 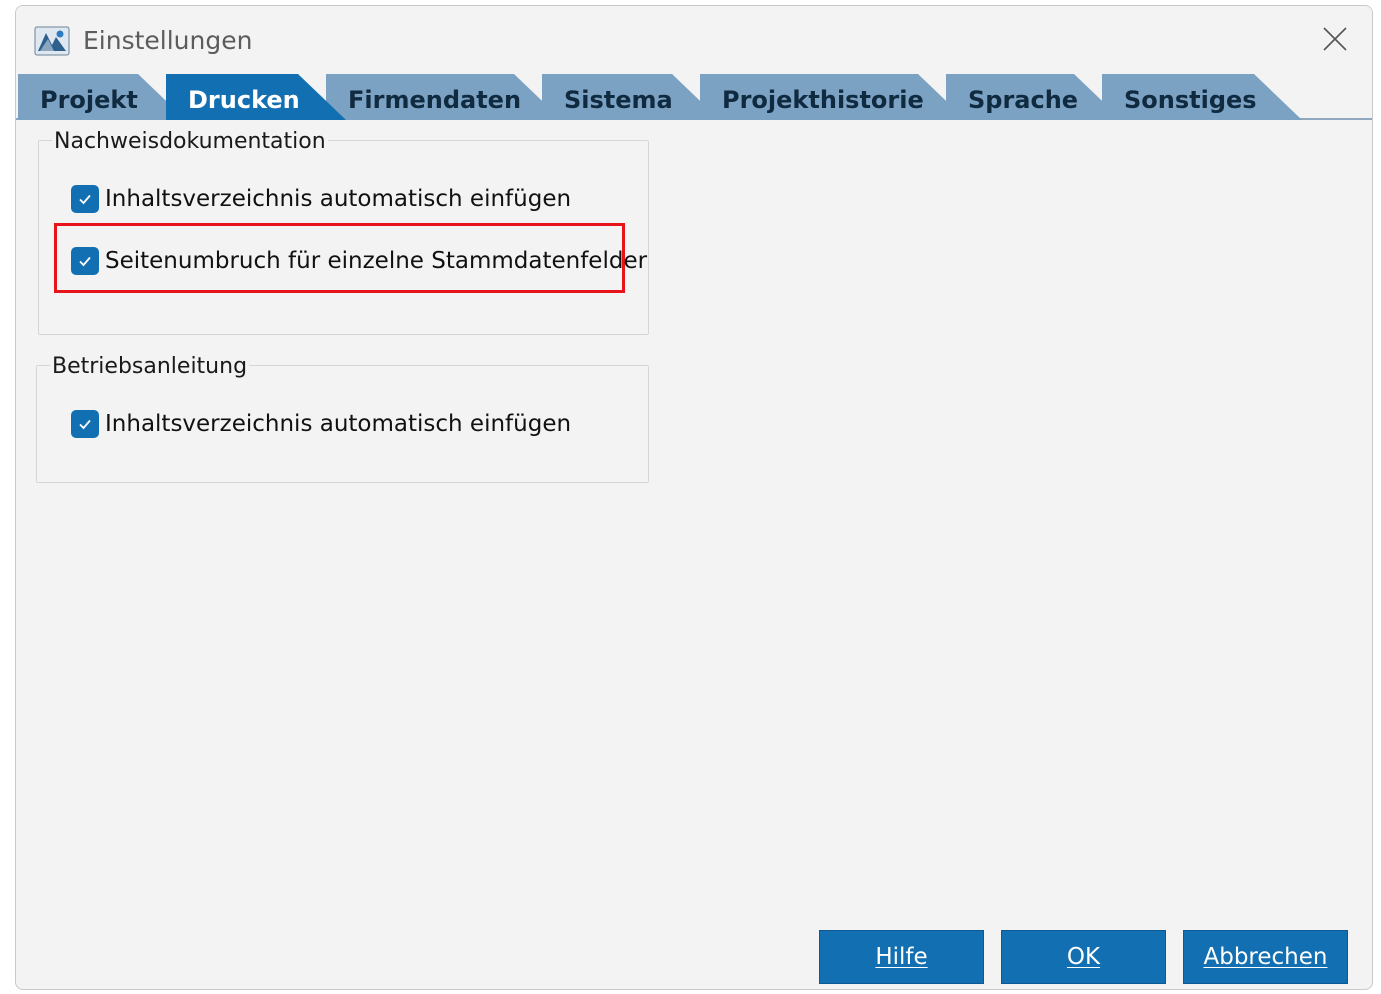 What do you see at coordinates (694, 40) in the screenshot?
I see `title-bar: Einstellungen` at bounding box center [694, 40].